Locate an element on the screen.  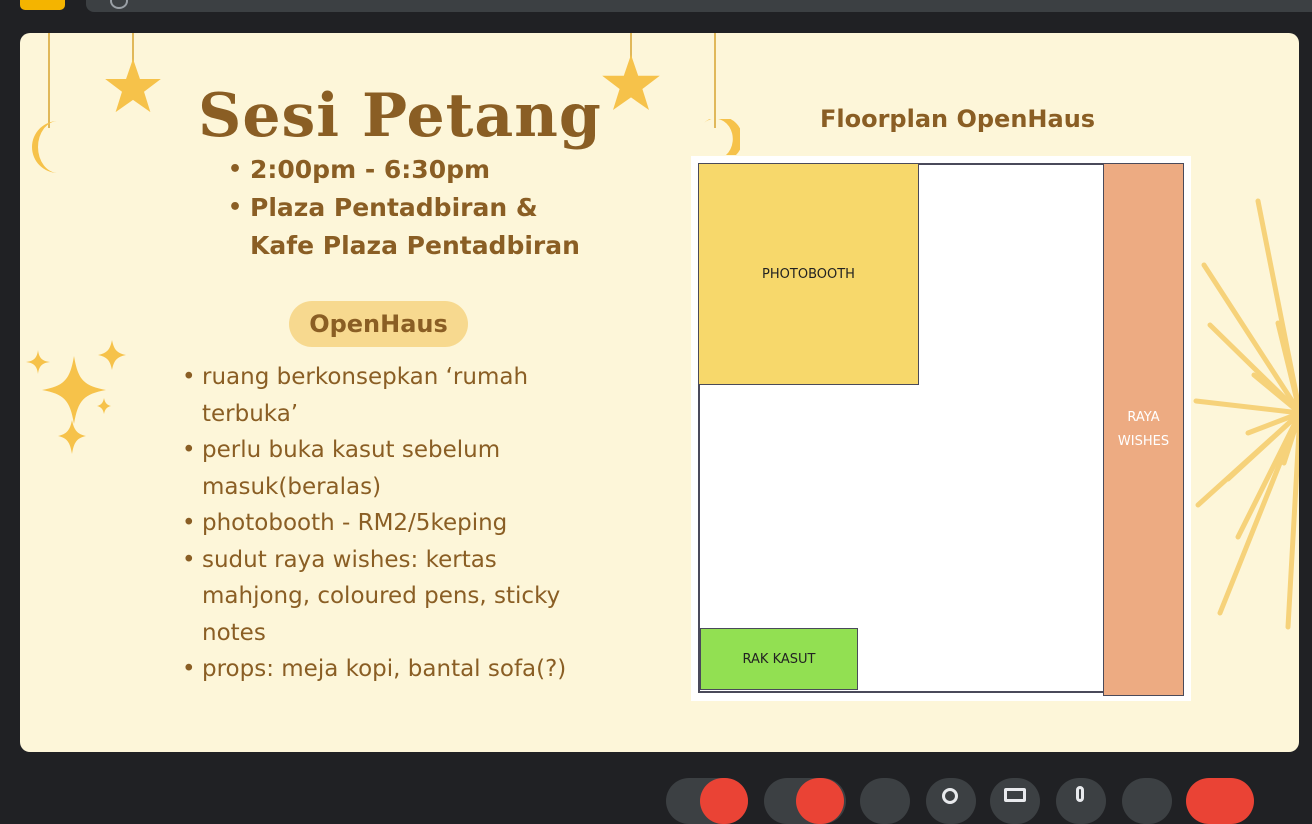
session-time: 2:00pm - 6:30pm is located at coordinates (383, 170).